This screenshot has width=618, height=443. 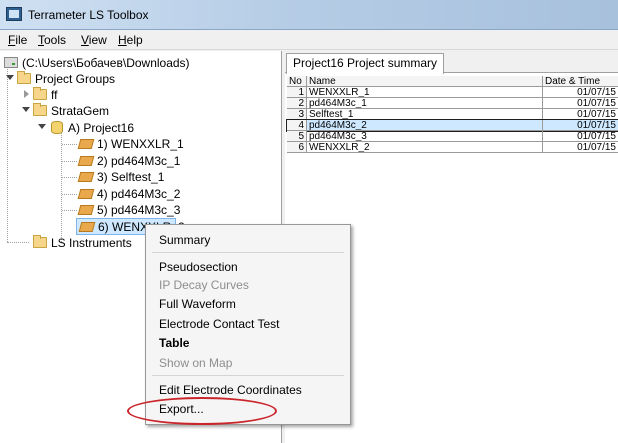 What do you see at coordinates (7, 154) in the screenshot?
I see `tree-connector` at bounding box center [7, 154].